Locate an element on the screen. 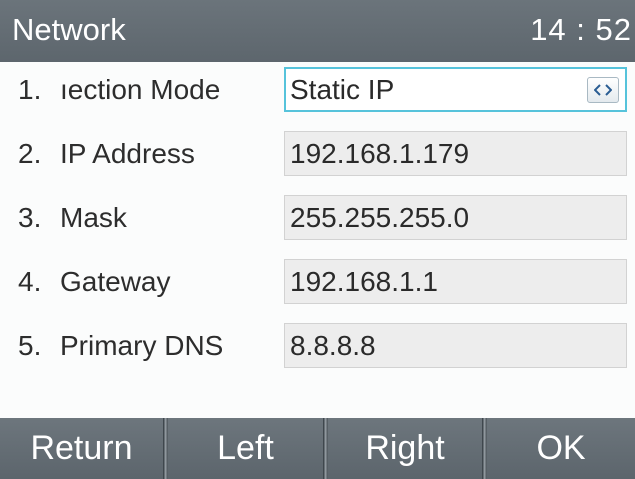 This screenshot has height=479, width=635. mask-field: 255.255.255.0 is located at coordinates (455, 217).